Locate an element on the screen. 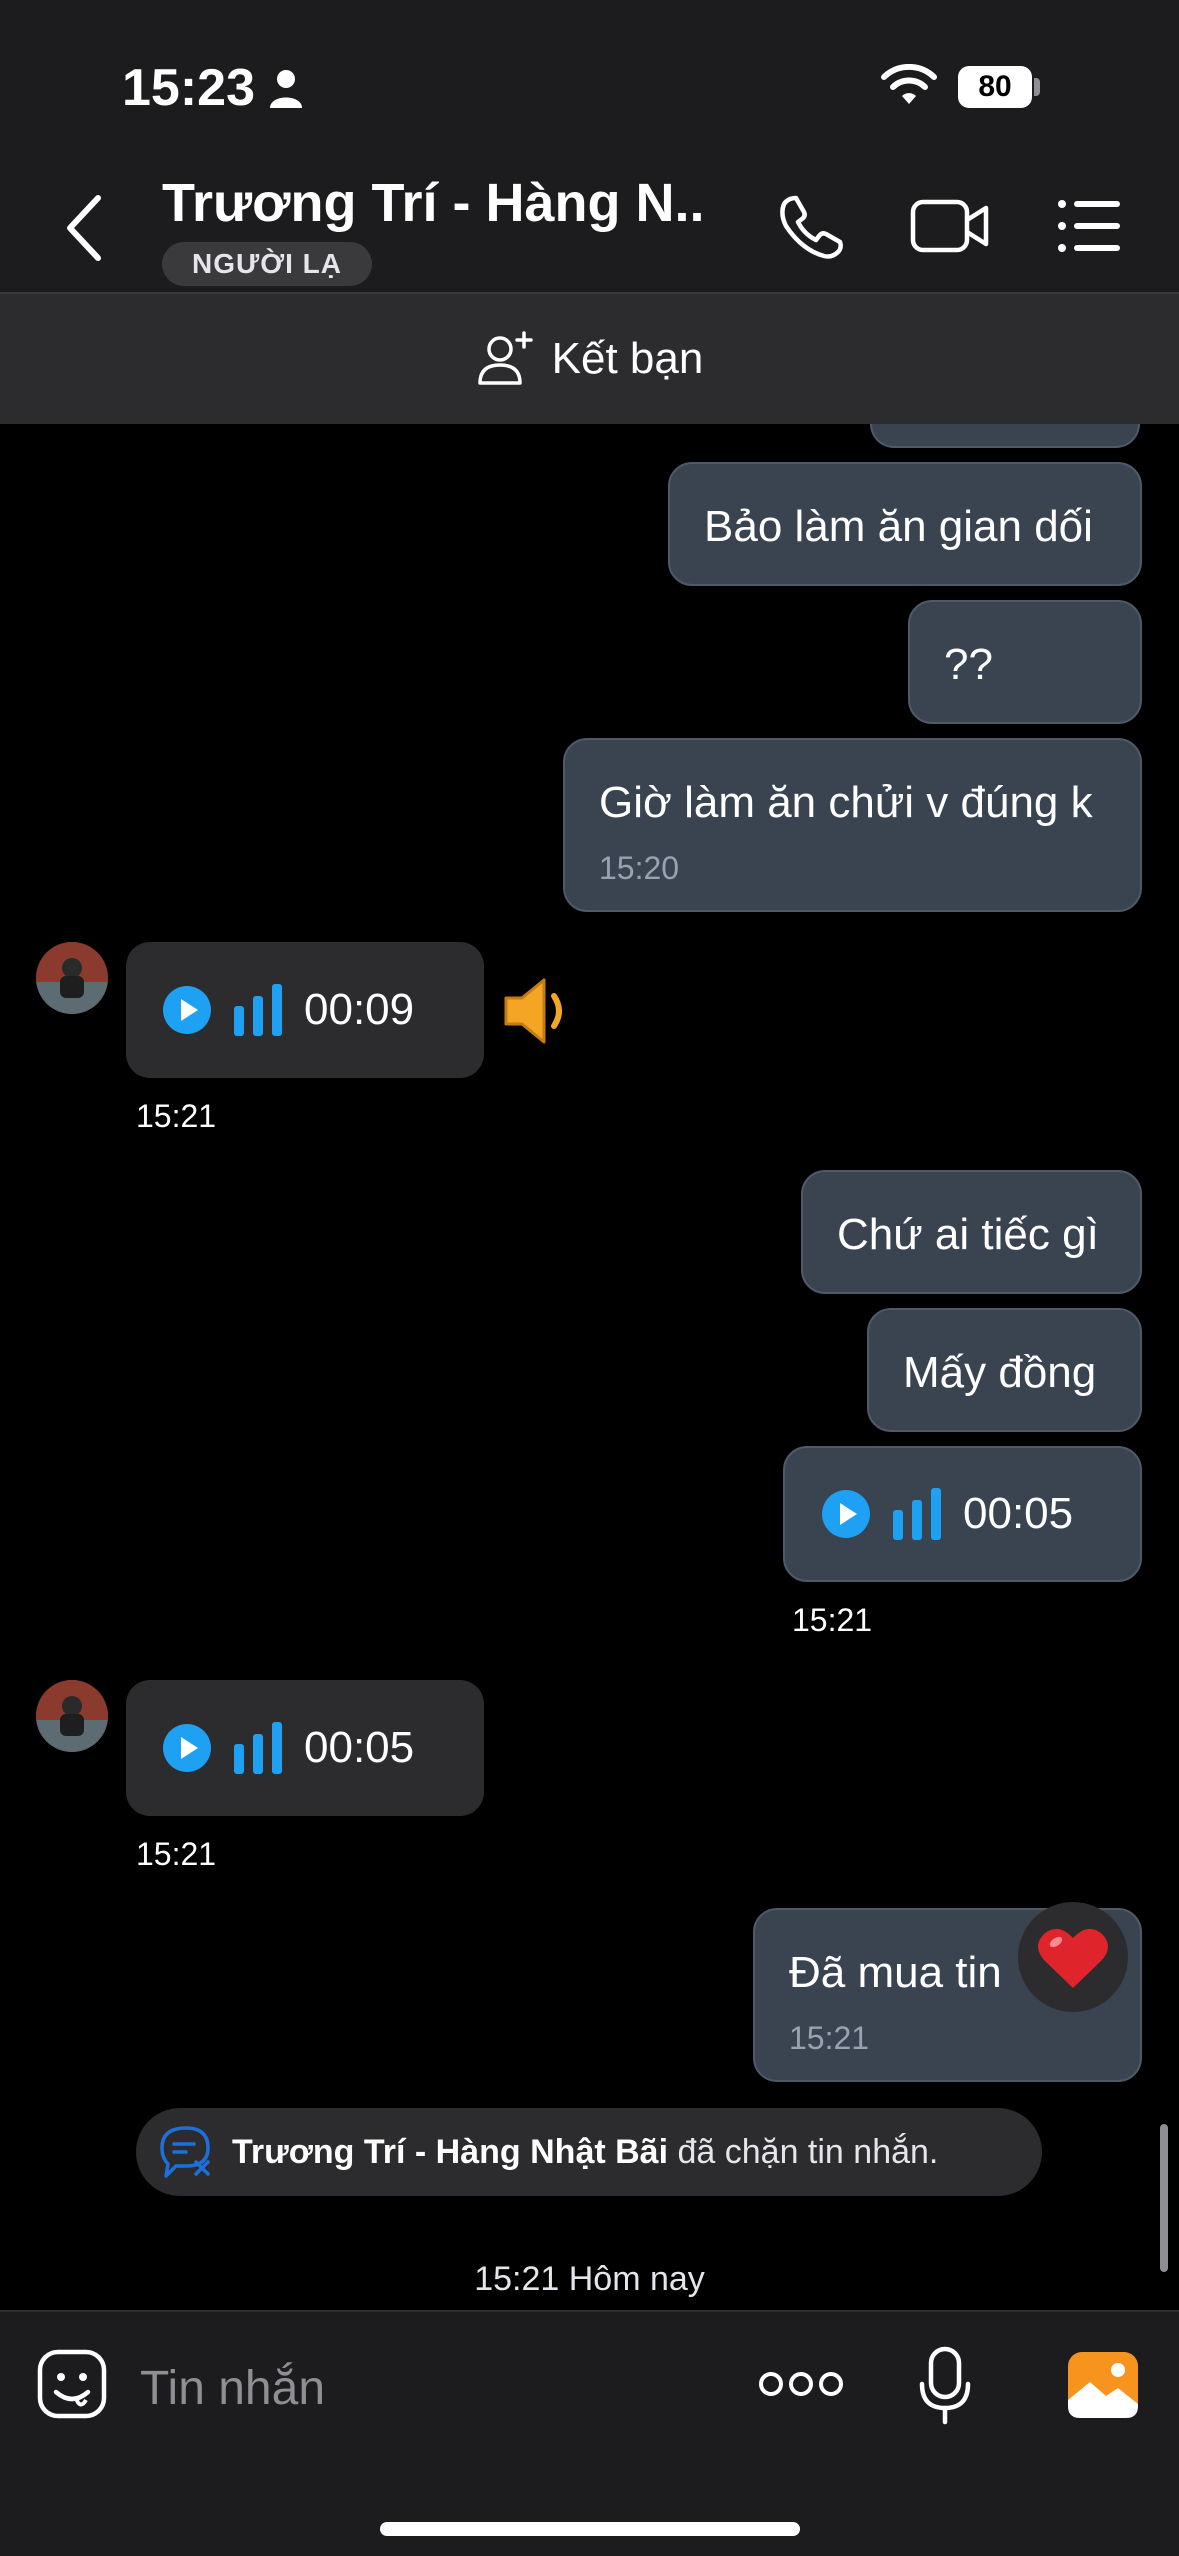 The height and width of the screenshot is (2556, 1179). battery-indicator: 80 is located at coordinates (995, 87).